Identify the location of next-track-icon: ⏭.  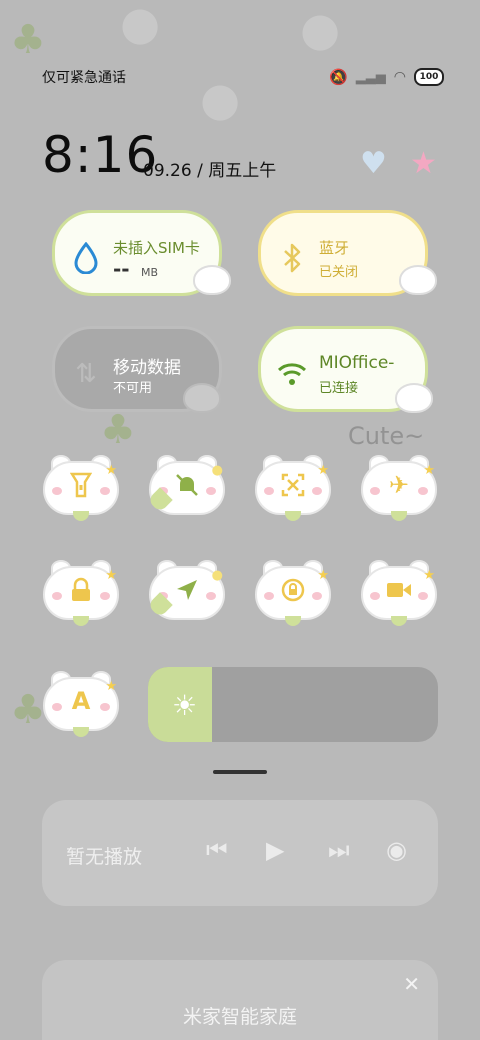
(339, 850).